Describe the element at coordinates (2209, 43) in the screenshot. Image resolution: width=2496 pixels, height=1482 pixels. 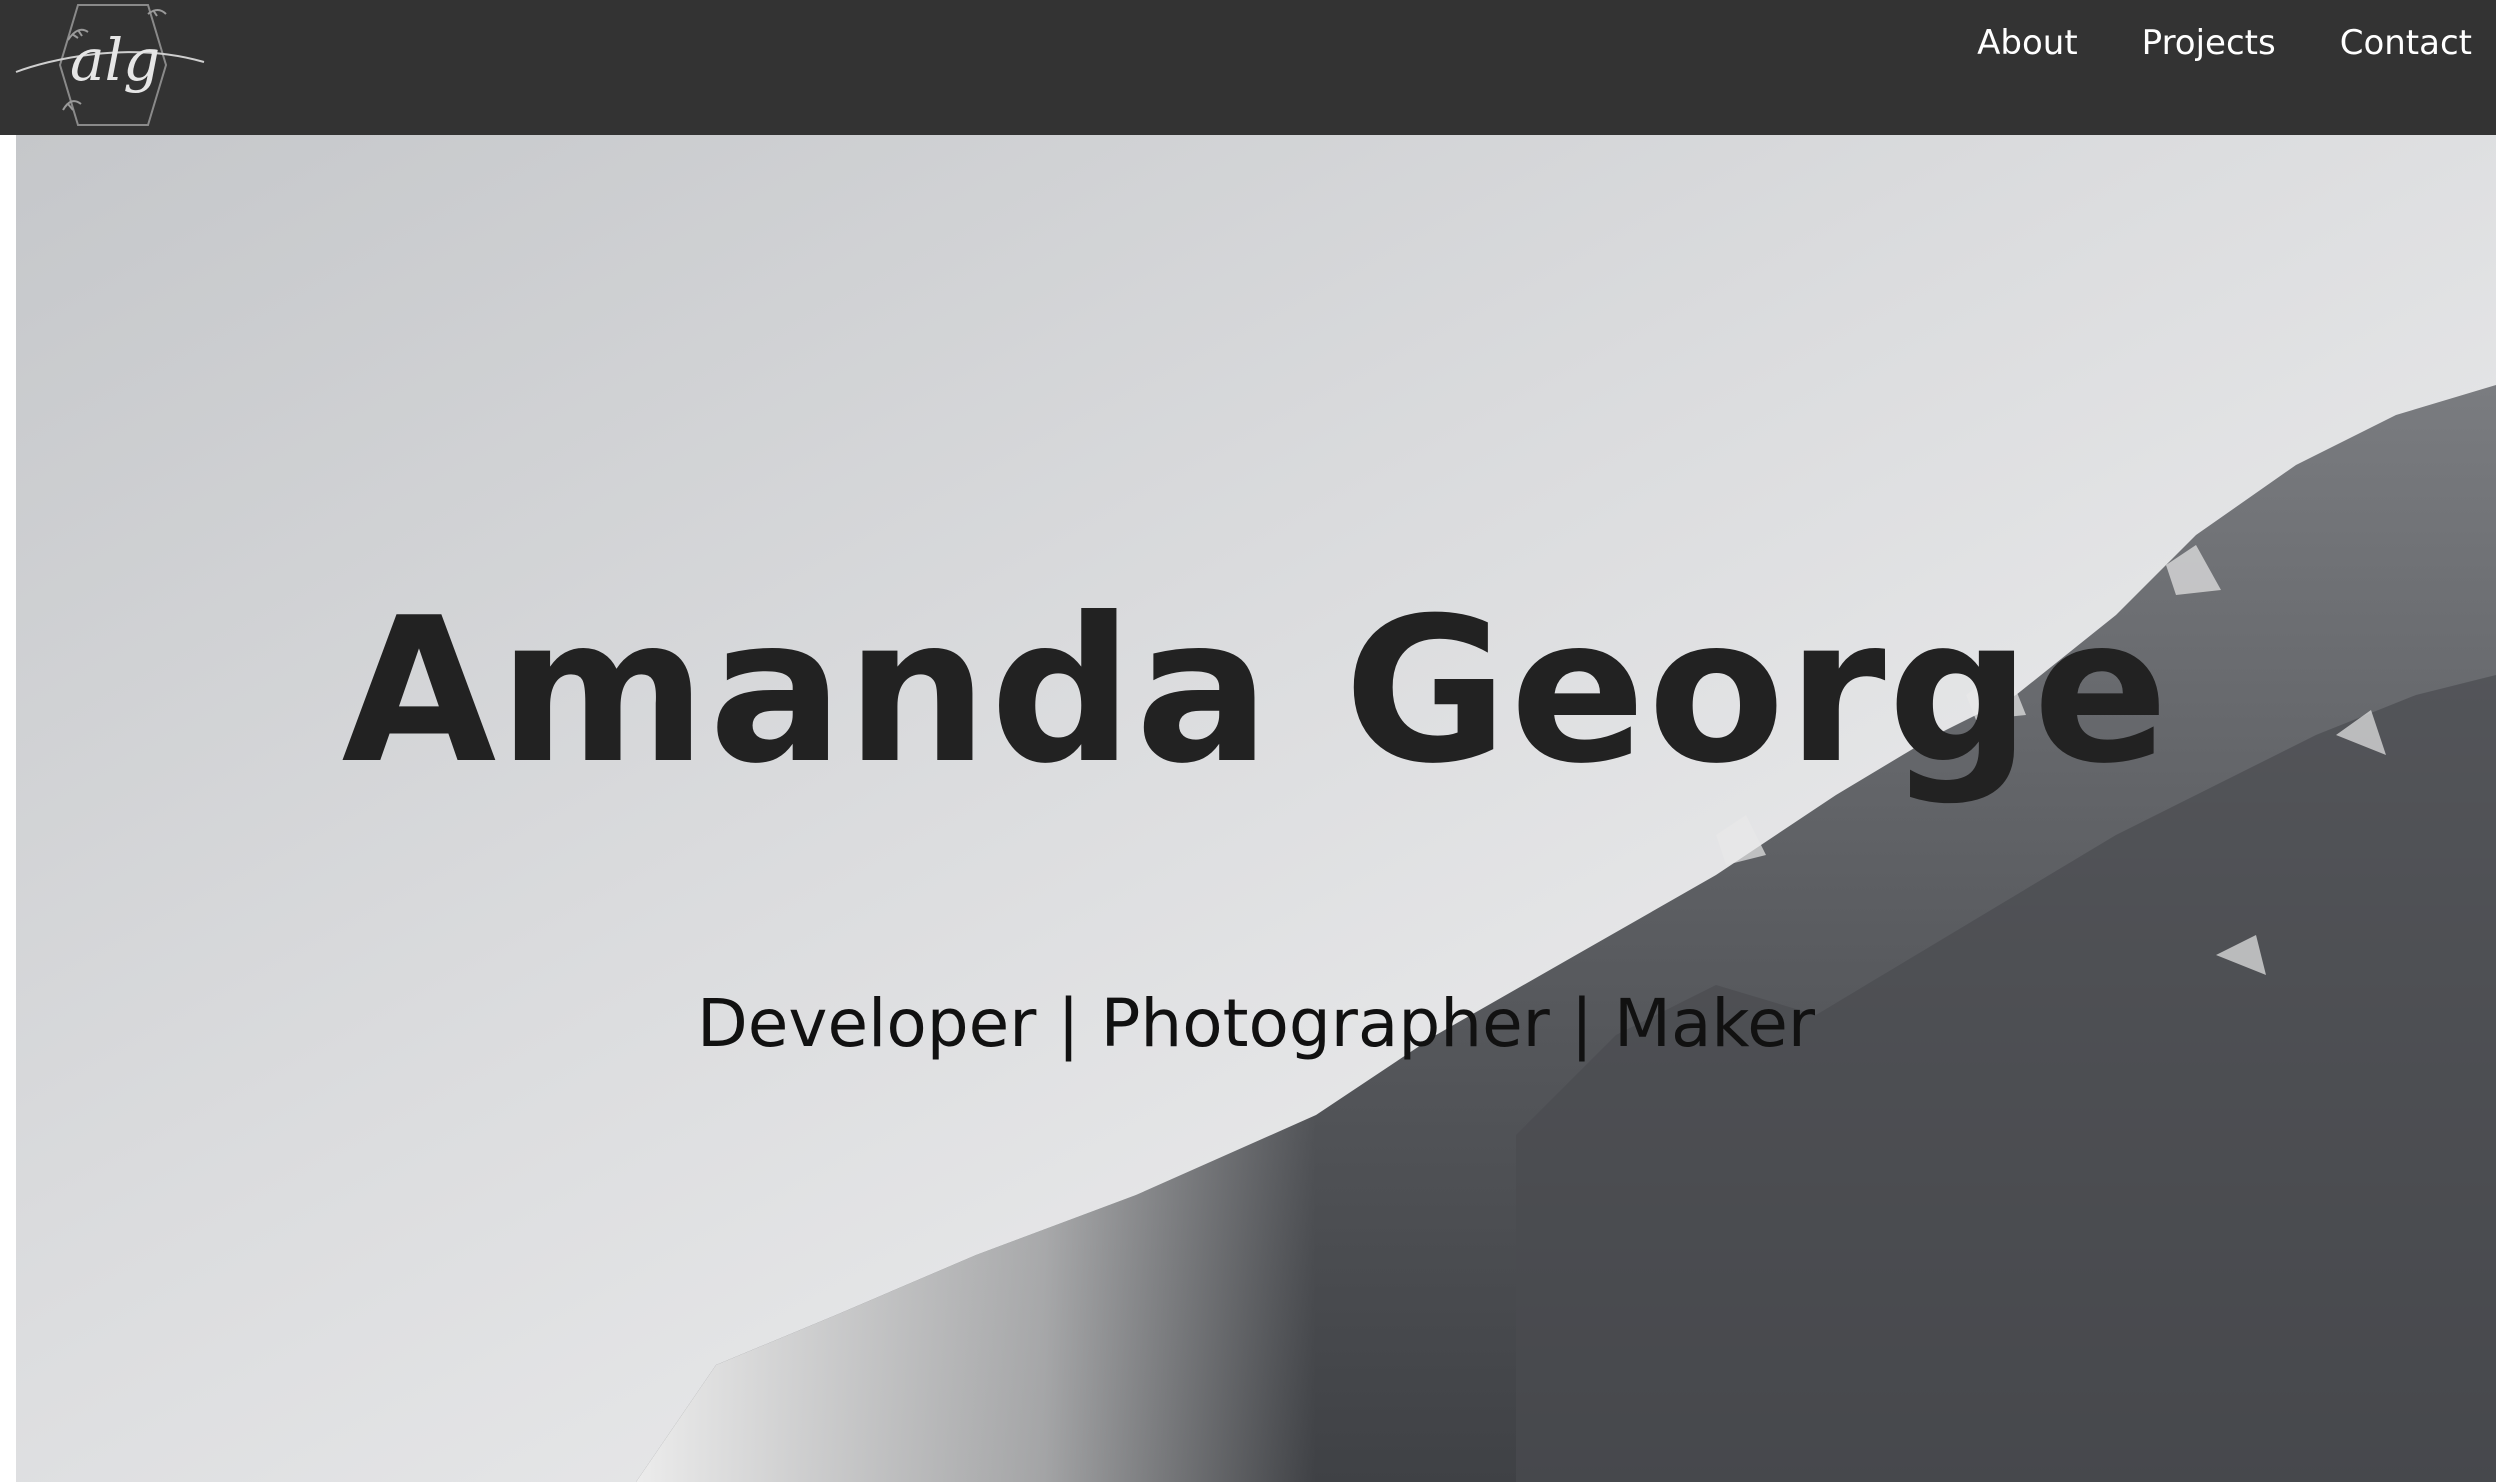
I see `nav-projects-link: Projects` at that location.